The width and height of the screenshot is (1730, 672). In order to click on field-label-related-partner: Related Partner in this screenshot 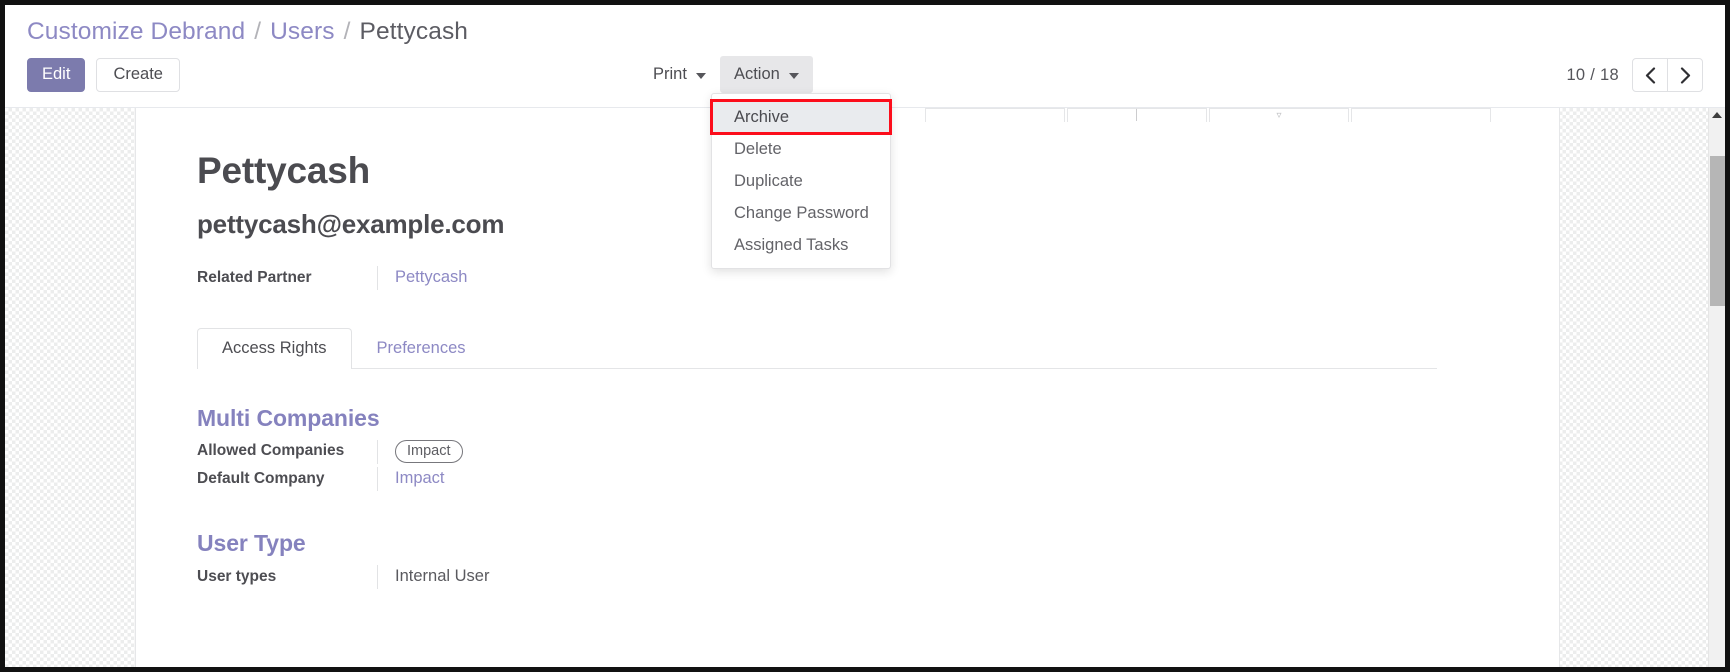, I will do `click(254, 278)`.